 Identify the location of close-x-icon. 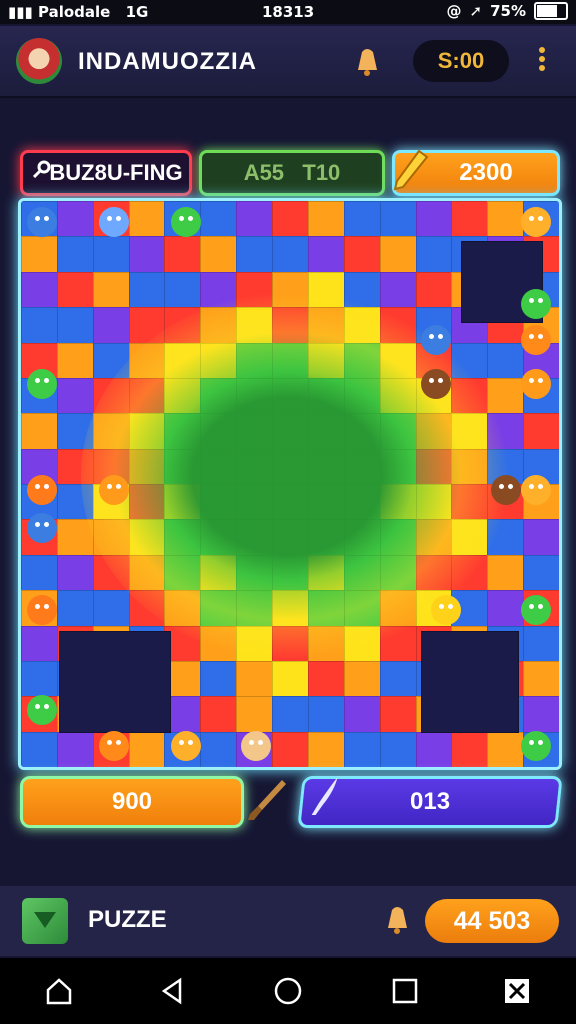
(517, 991).